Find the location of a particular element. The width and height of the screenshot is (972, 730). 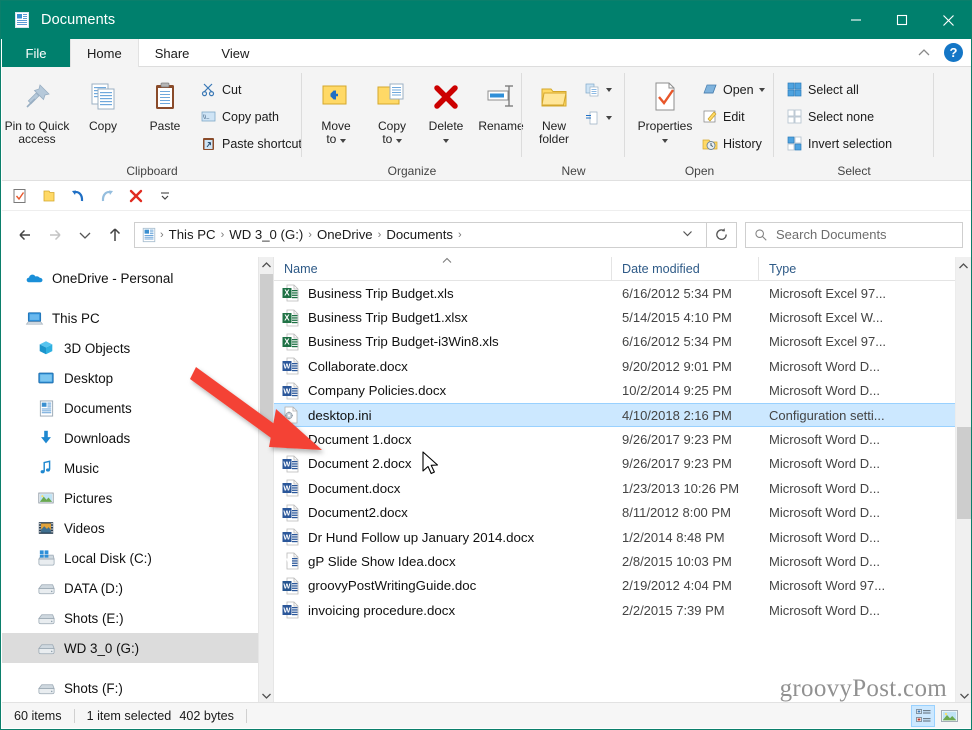

quick-new-folder-button is located at coordinates (49, 196).